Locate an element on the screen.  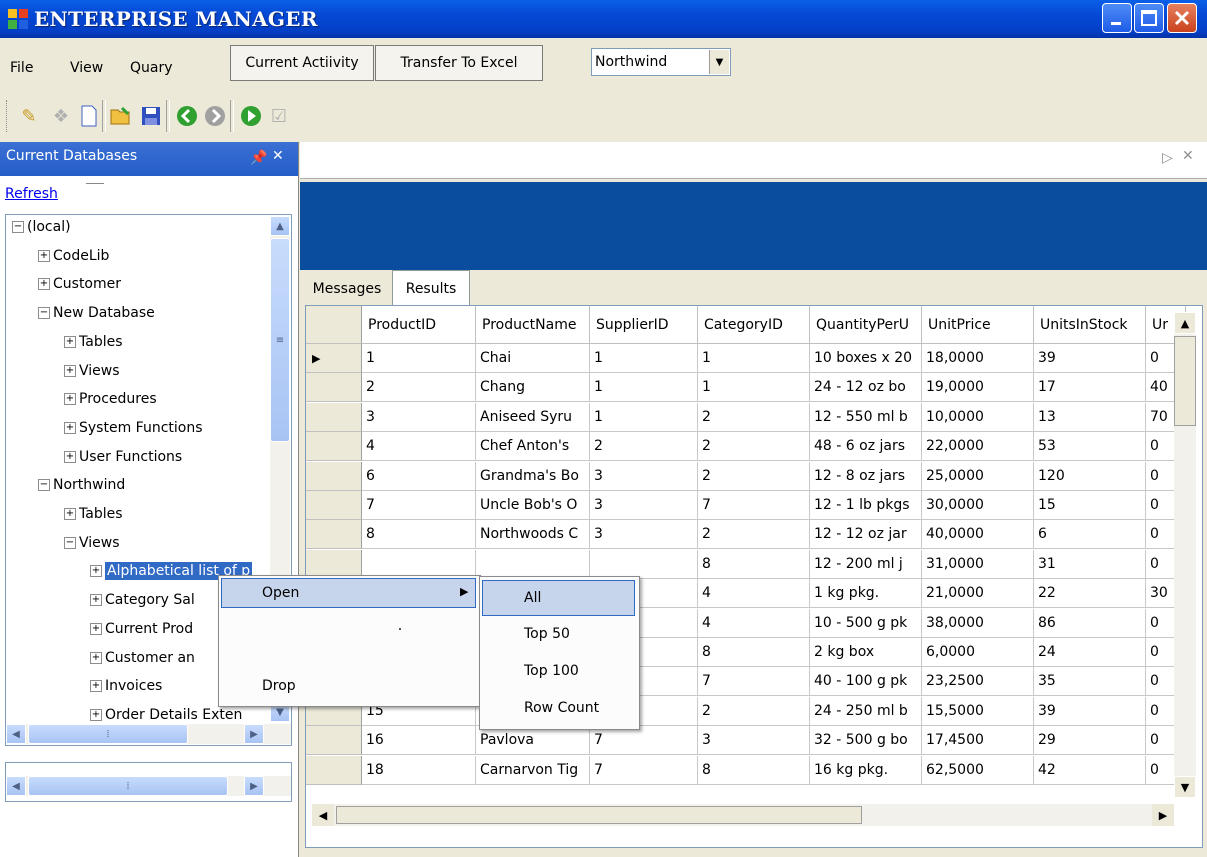
tree-node: + Category Sal is located at coordinates (142, 600).